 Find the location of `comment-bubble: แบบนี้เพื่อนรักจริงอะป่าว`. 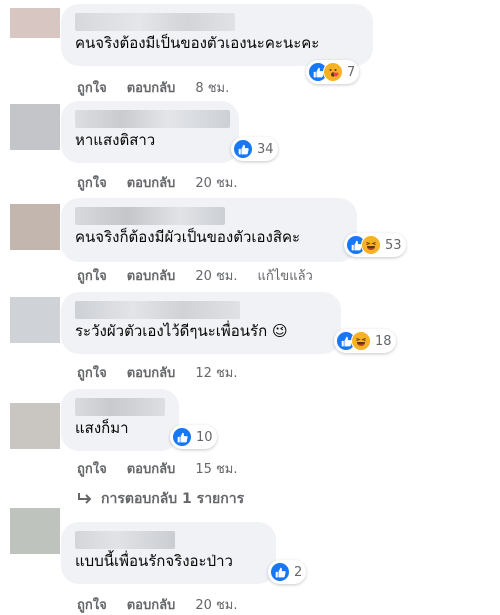

comment-bubble: แบบนี้เพื่อนรักจริงอะป่าว is located at coordinates (168, 553).